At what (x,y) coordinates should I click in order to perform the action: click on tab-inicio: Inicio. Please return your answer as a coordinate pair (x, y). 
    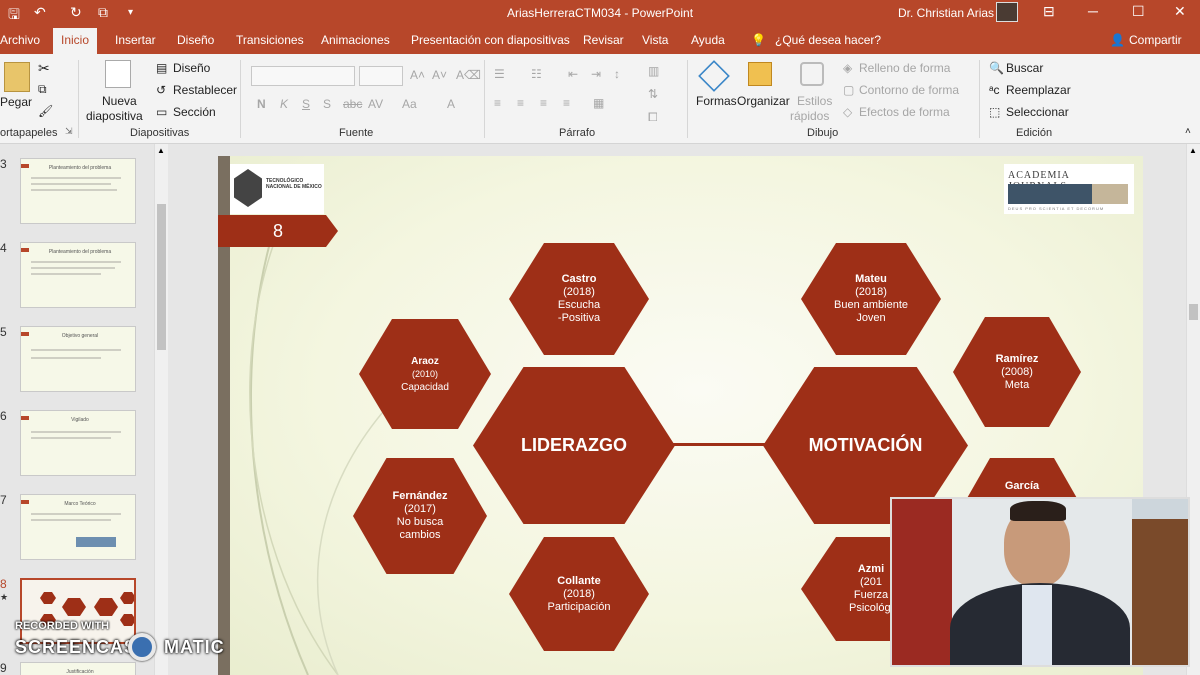
    Looking at the image, I should click on (75, 41).